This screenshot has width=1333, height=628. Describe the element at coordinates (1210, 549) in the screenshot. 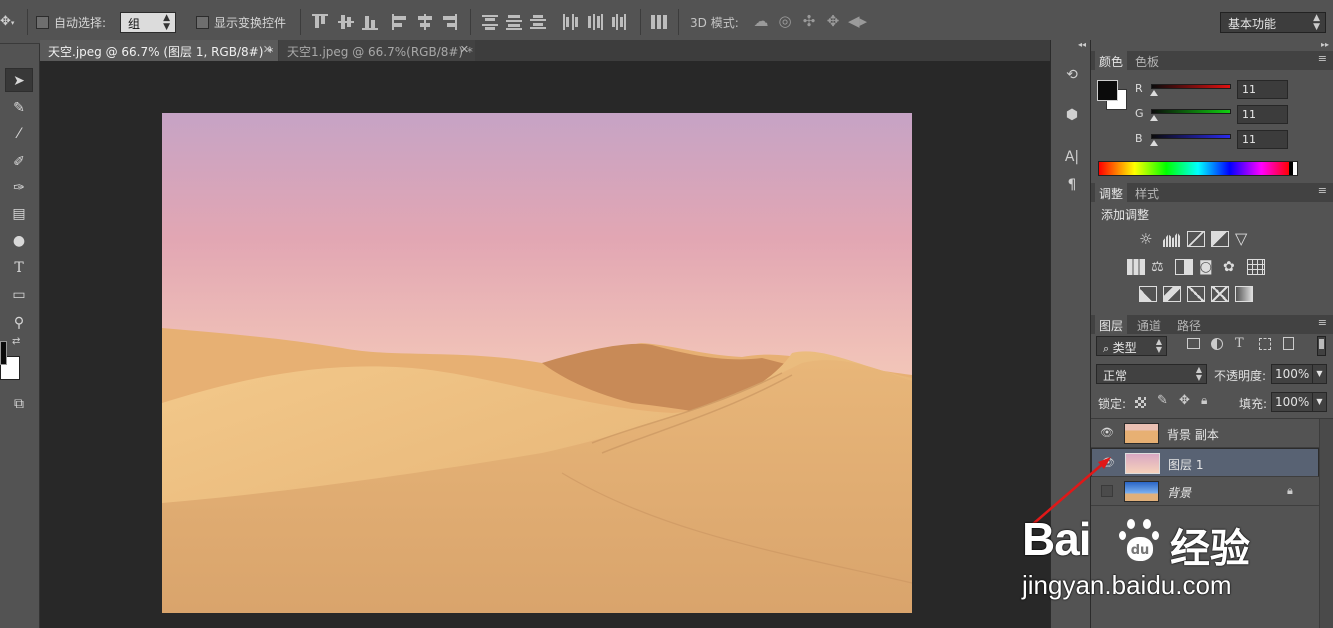

I see `watermark-jingyan: 经验` at that location.